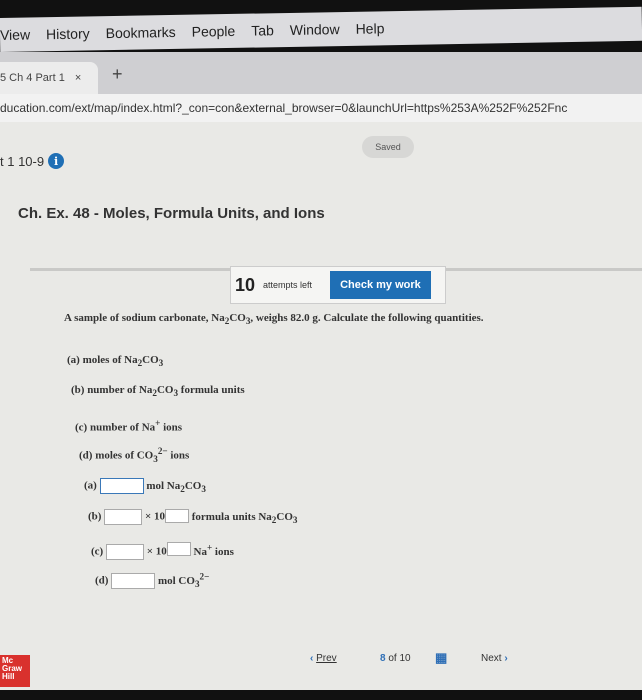  What do you see at coordinates (213, 550) in the screenshot?
I see `answer-unit: Na+ ions` at bounding box center [213, 550].